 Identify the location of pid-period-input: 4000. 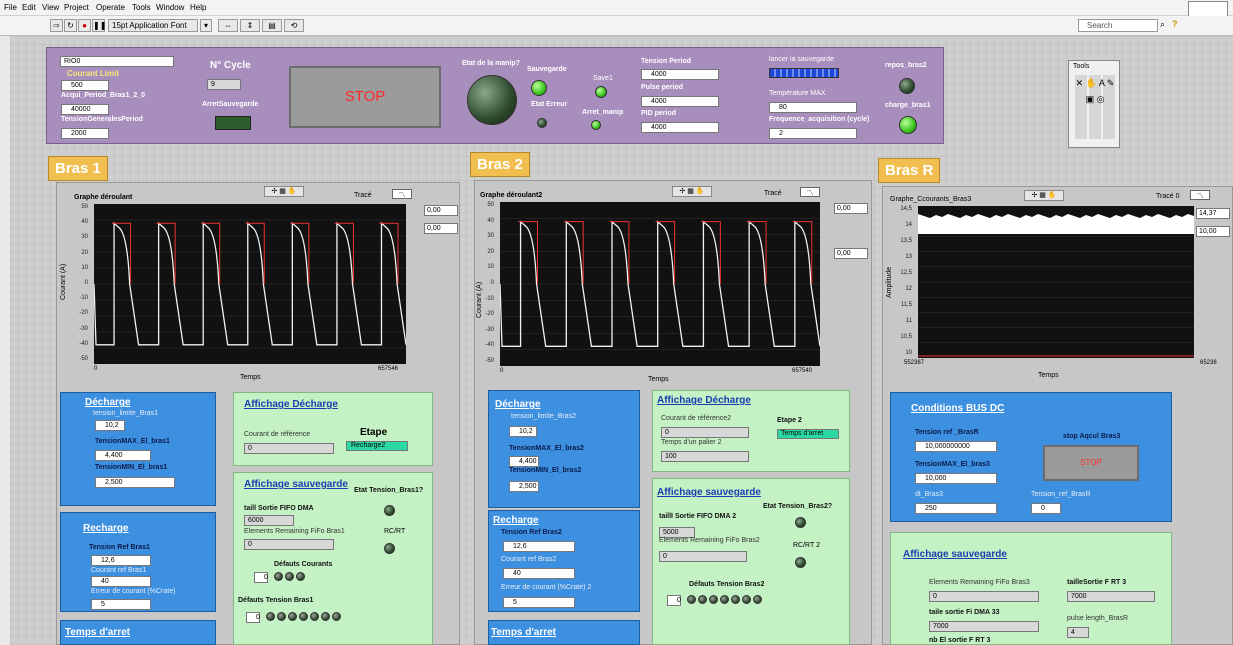
(680, 127).